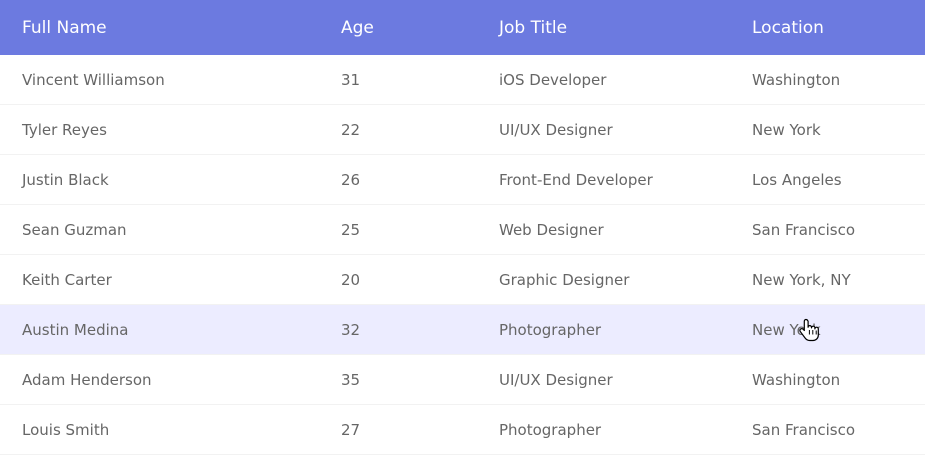 The width and height of the screenshot is (925, 455). Describe the element at coordinates (564, 279) in the screenshot. I see `cell-job-title: Graphic Designer` at that location.